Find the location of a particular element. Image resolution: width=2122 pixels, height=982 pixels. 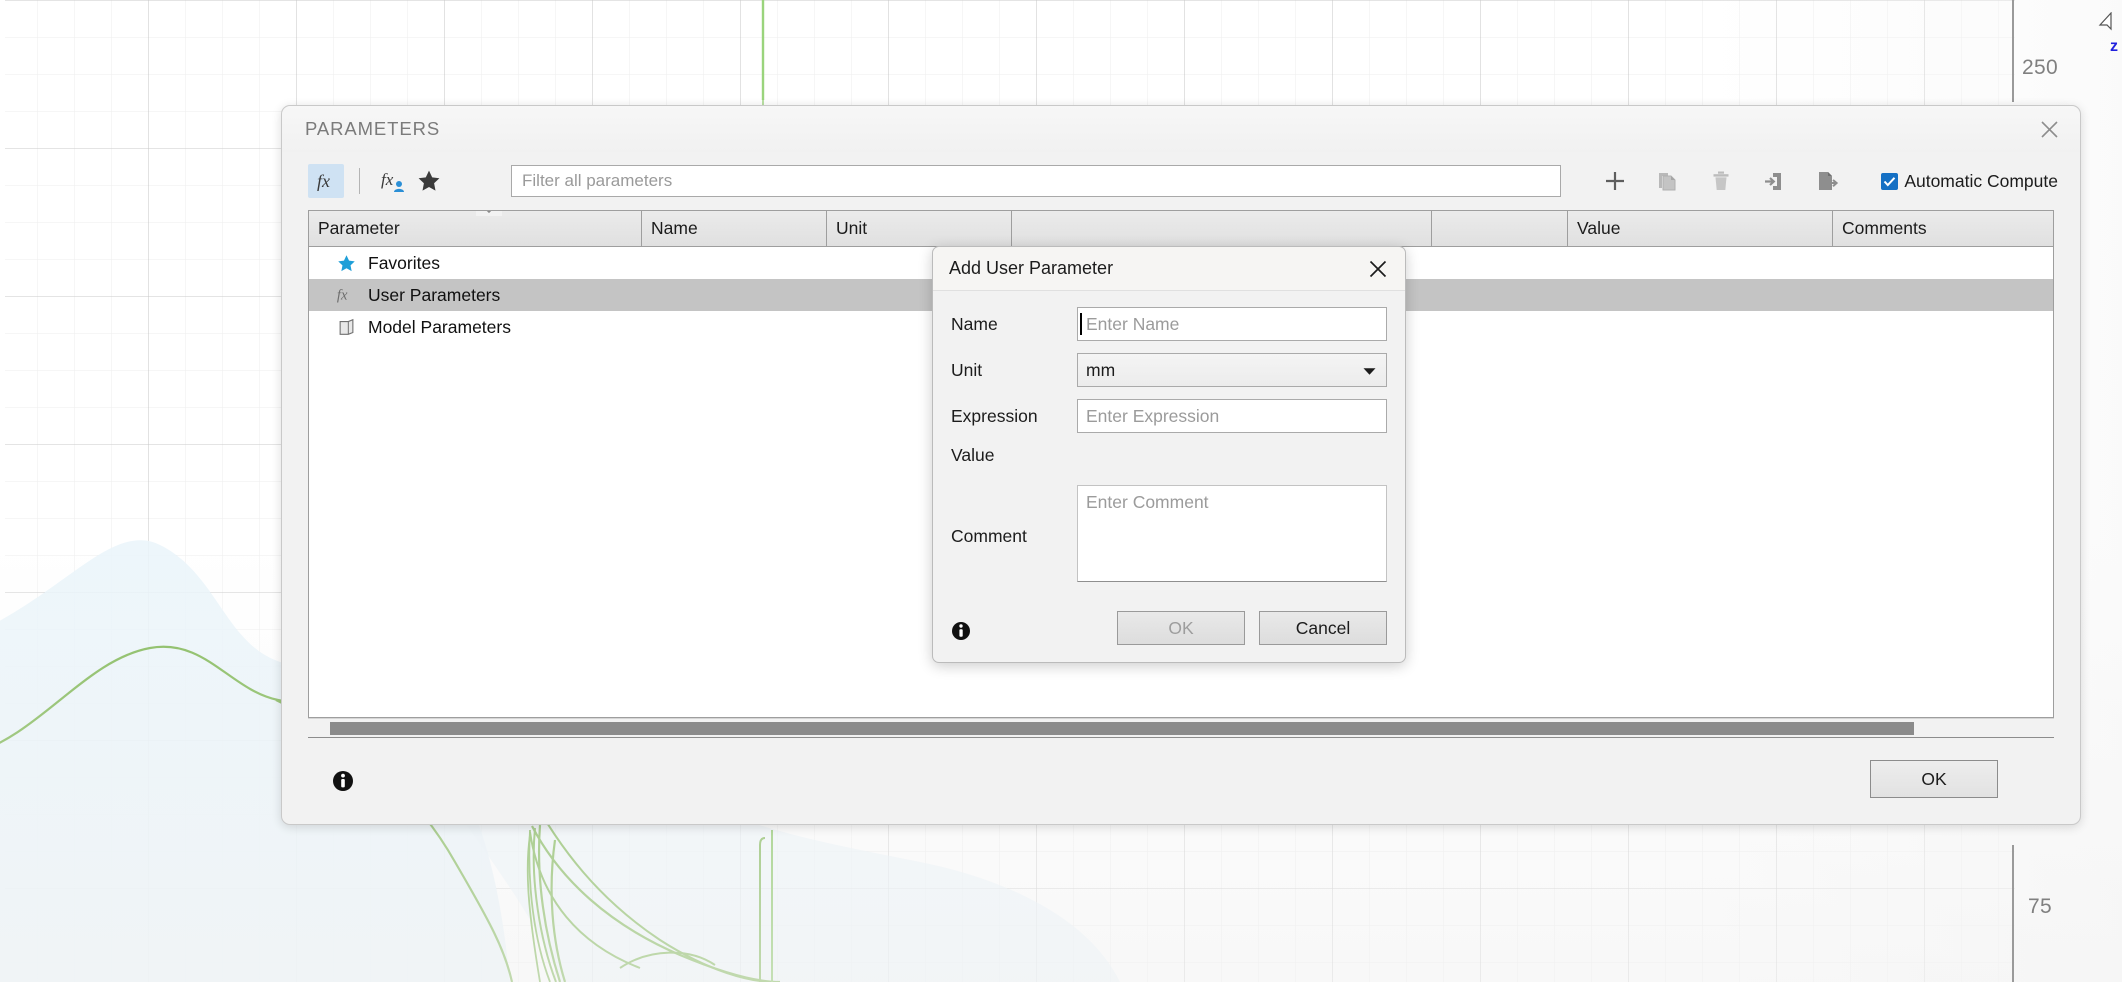

dialog-titlebar: Add User Parameter is located at coordinates (1169, 269).